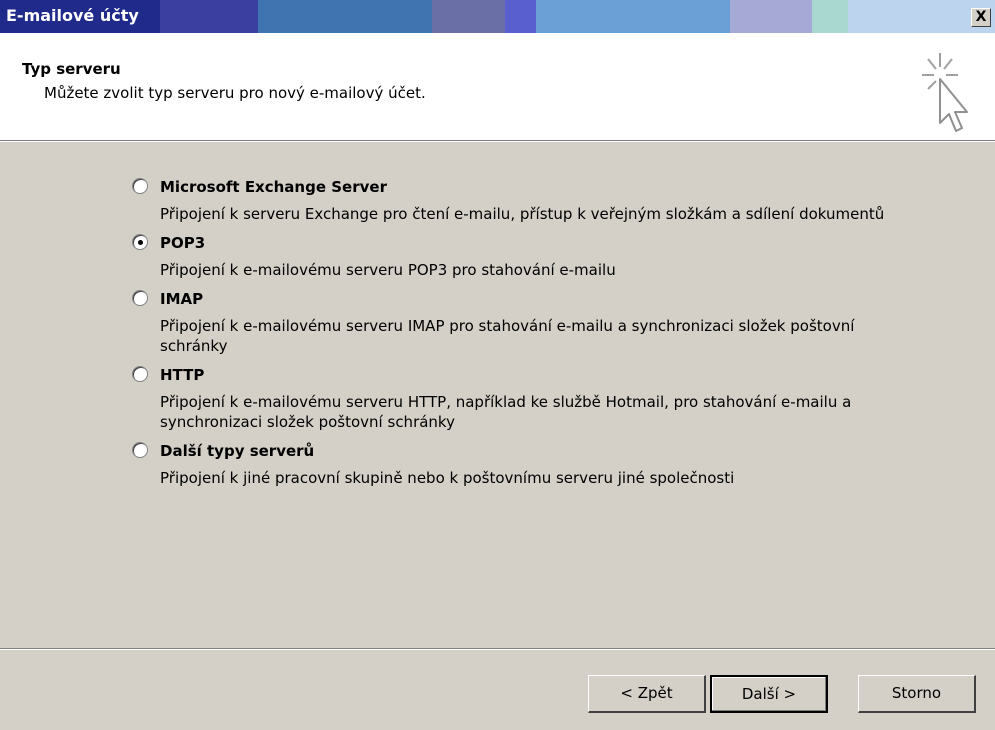  Describe the element at coordinates (526, 243) in the screenshot. I see `option-label: POP3` at that location.